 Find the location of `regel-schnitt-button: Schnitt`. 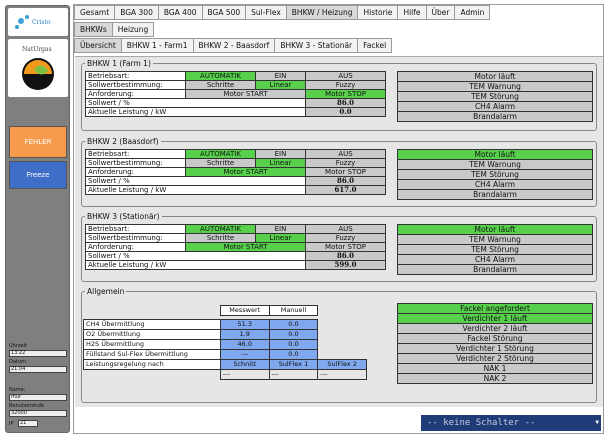

regel-schnitt-button: Schnitt is located at coordinates (244, 364).